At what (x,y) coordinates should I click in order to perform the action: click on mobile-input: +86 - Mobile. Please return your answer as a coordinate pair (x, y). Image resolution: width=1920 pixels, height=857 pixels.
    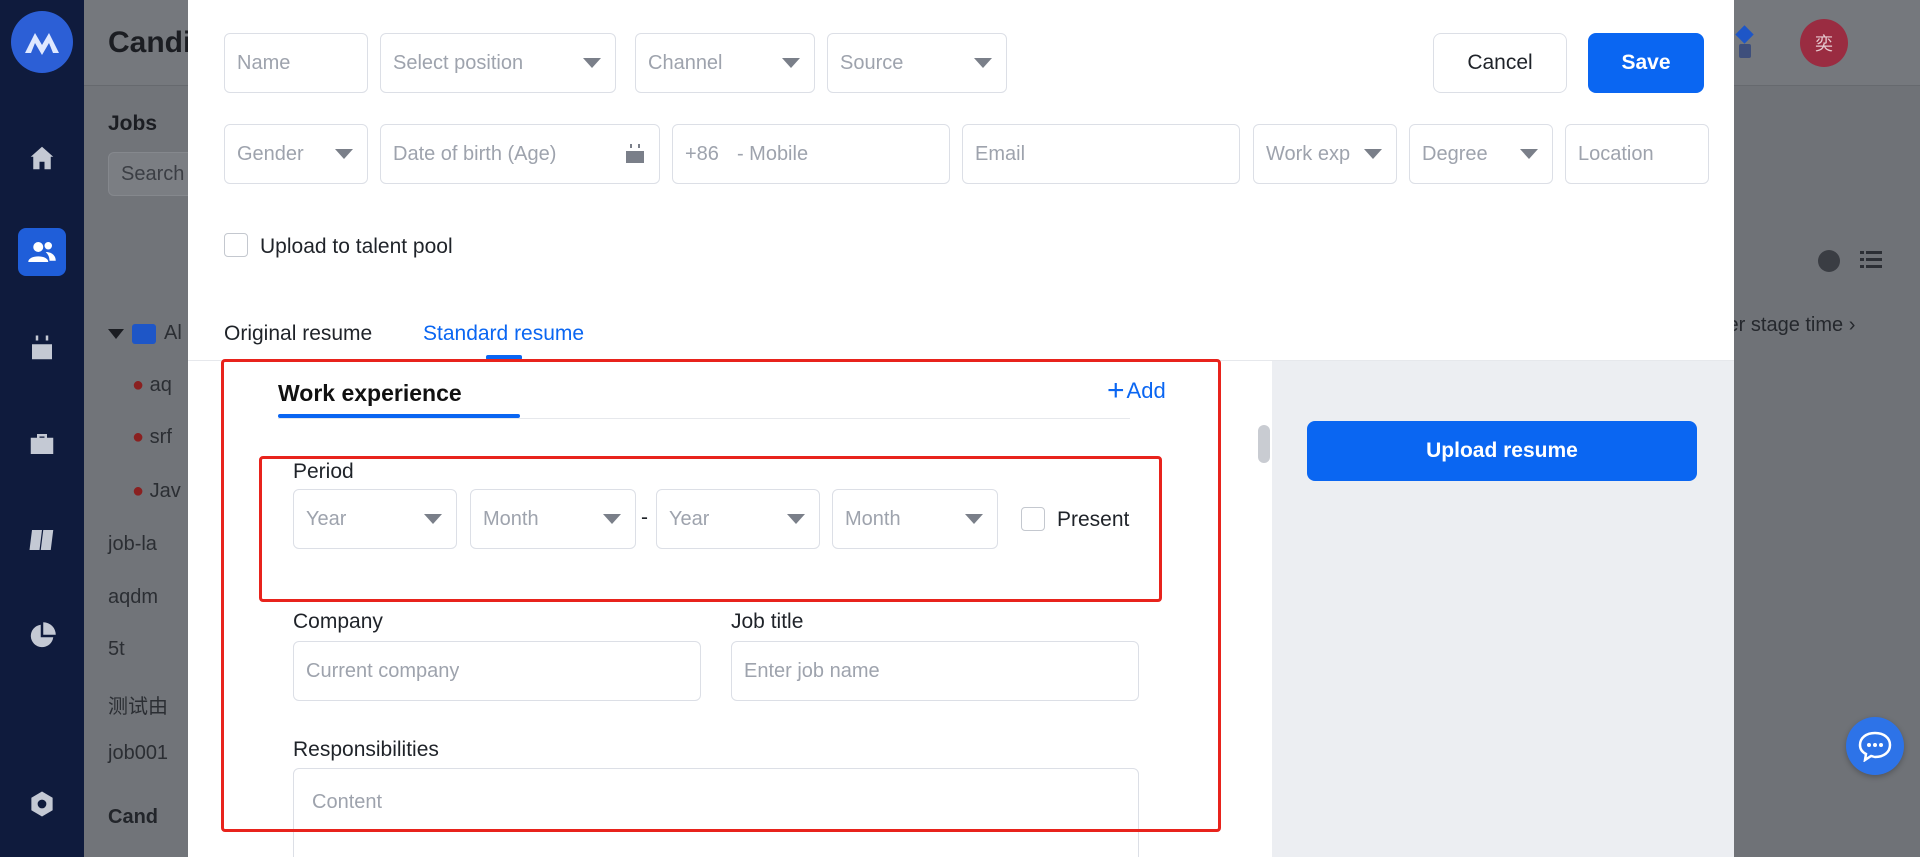
    Looking at the image, I should click on (811, 154).